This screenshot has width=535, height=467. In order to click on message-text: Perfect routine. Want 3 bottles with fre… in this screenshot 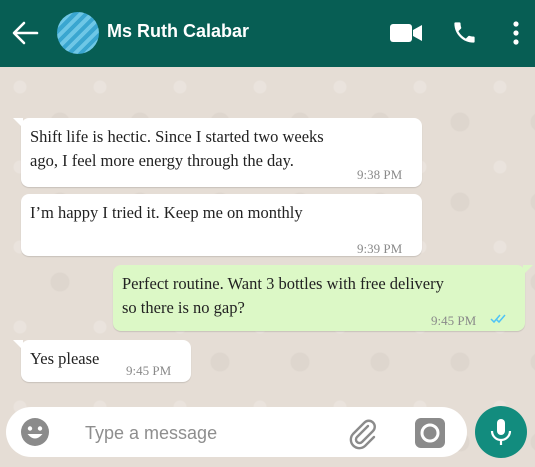, I will do `click(283, 296)`.